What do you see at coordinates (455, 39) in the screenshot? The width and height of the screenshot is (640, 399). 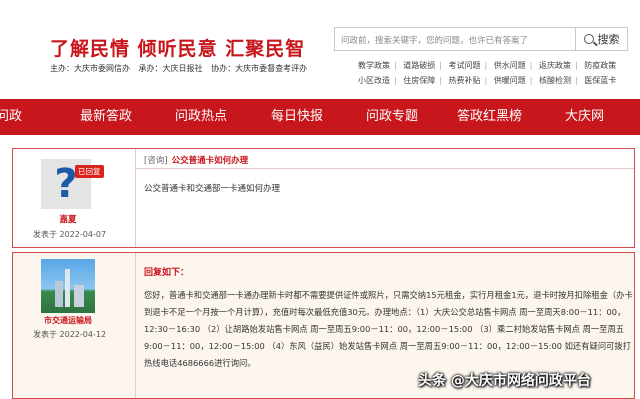 I see `search-input: 问政前，搜索关键字，您的问题，也许已有答案了` at bounding box center [455, 39].